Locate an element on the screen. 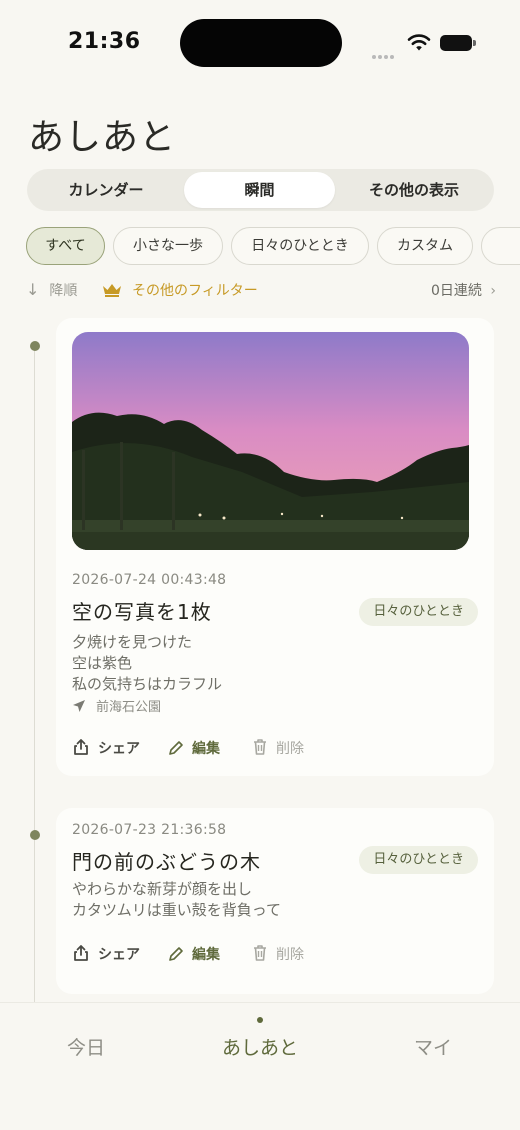  moment-photo is located at coordinates (270, 441).